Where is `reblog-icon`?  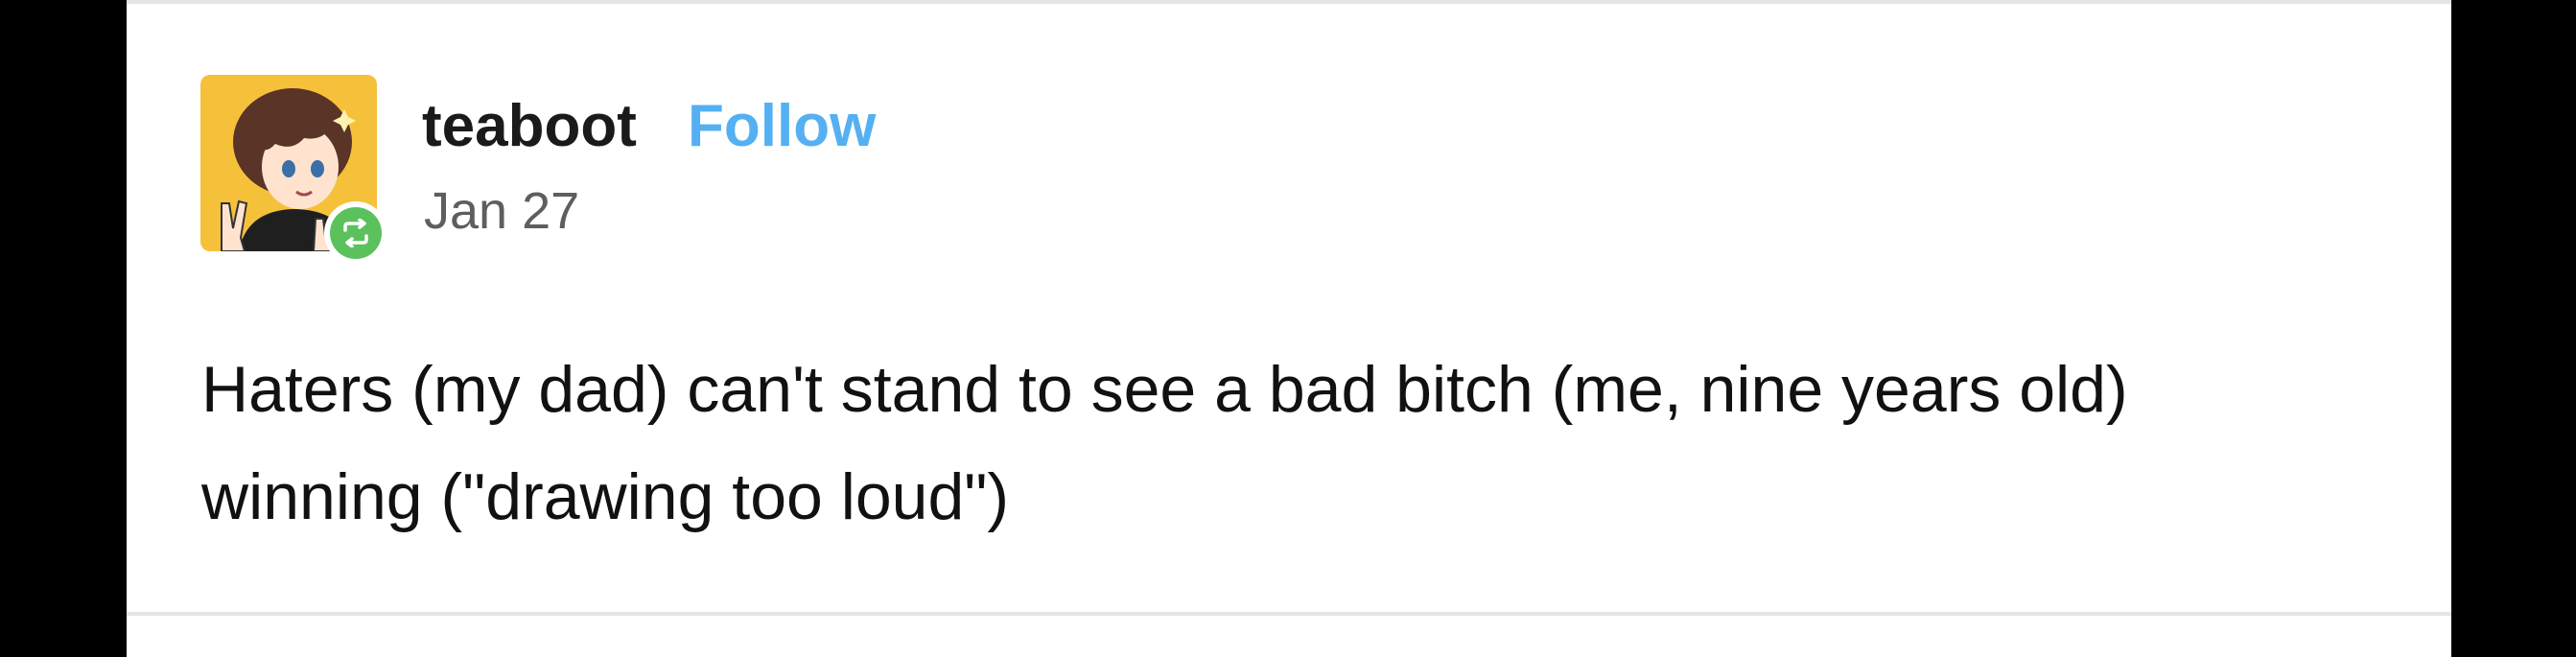
reblog-icon is located at coordinates (356, 233).